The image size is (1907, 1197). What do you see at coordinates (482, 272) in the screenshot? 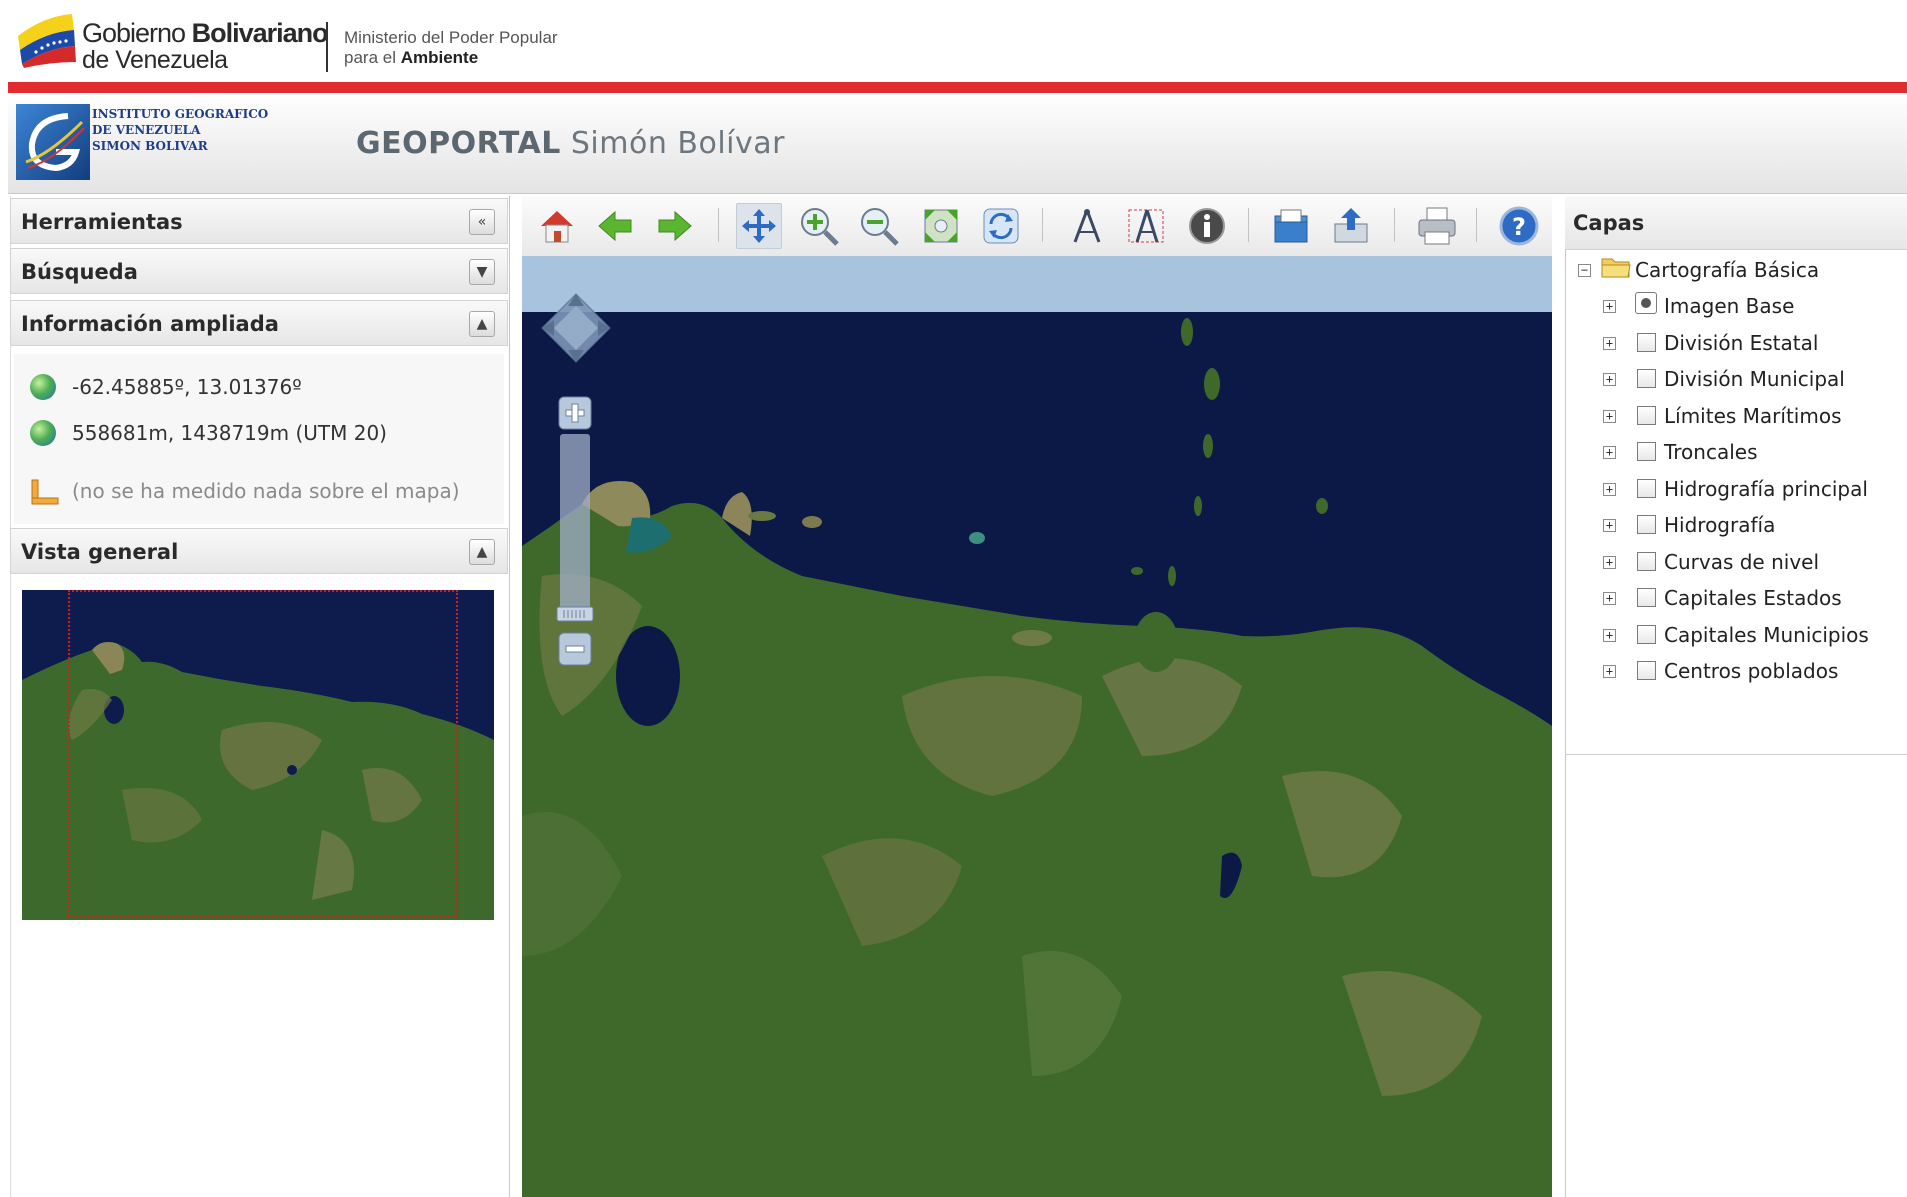
I see `chevron-down-icon: ▼` at bounding box center [482, 272].